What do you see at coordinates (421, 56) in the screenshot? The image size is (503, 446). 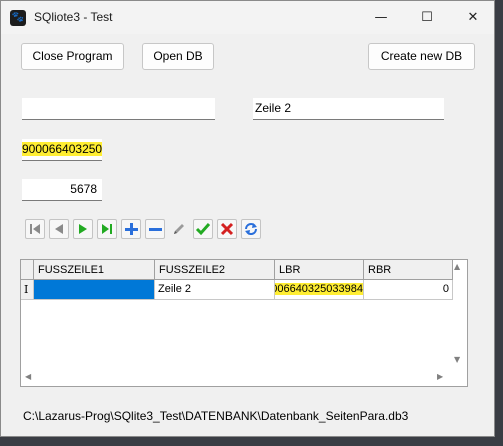 I see `create-new-db-button: Create new DB` at bounding box center [421, 56].